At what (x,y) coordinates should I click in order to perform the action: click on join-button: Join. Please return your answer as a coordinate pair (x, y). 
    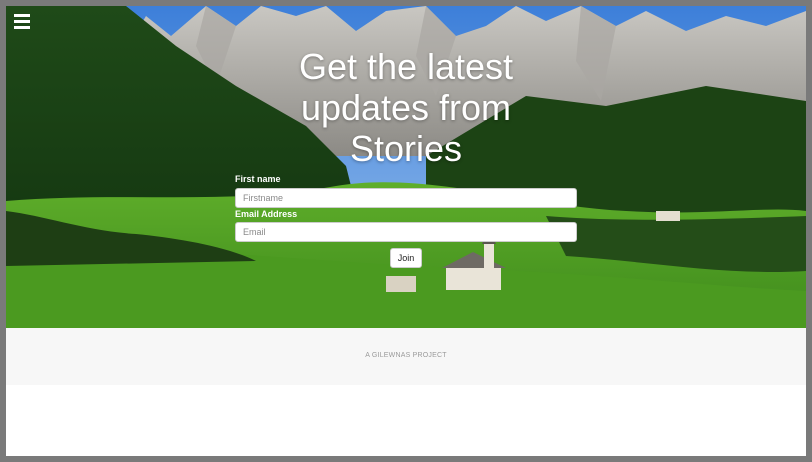
    Looking at the image, I should click on (406, 258).